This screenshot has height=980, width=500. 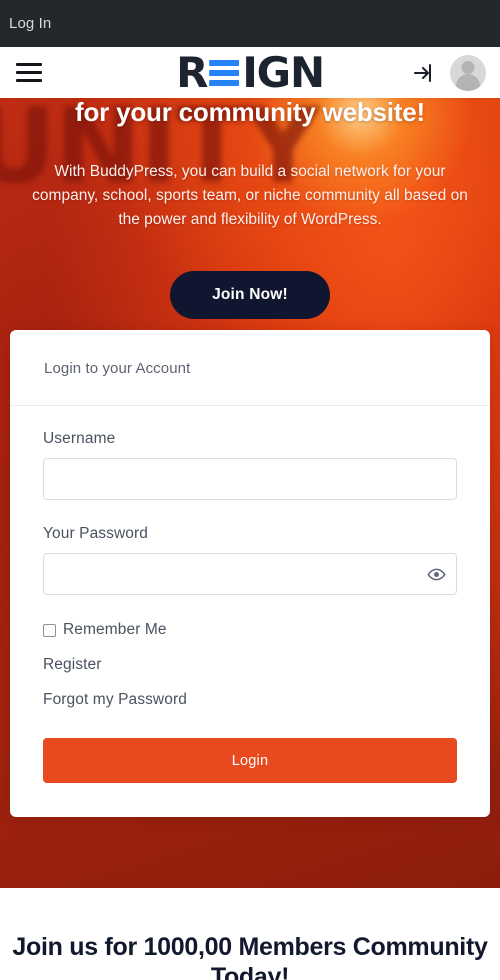 I want to click on sign-in-arrow-icon, so click(x=424, y=73).